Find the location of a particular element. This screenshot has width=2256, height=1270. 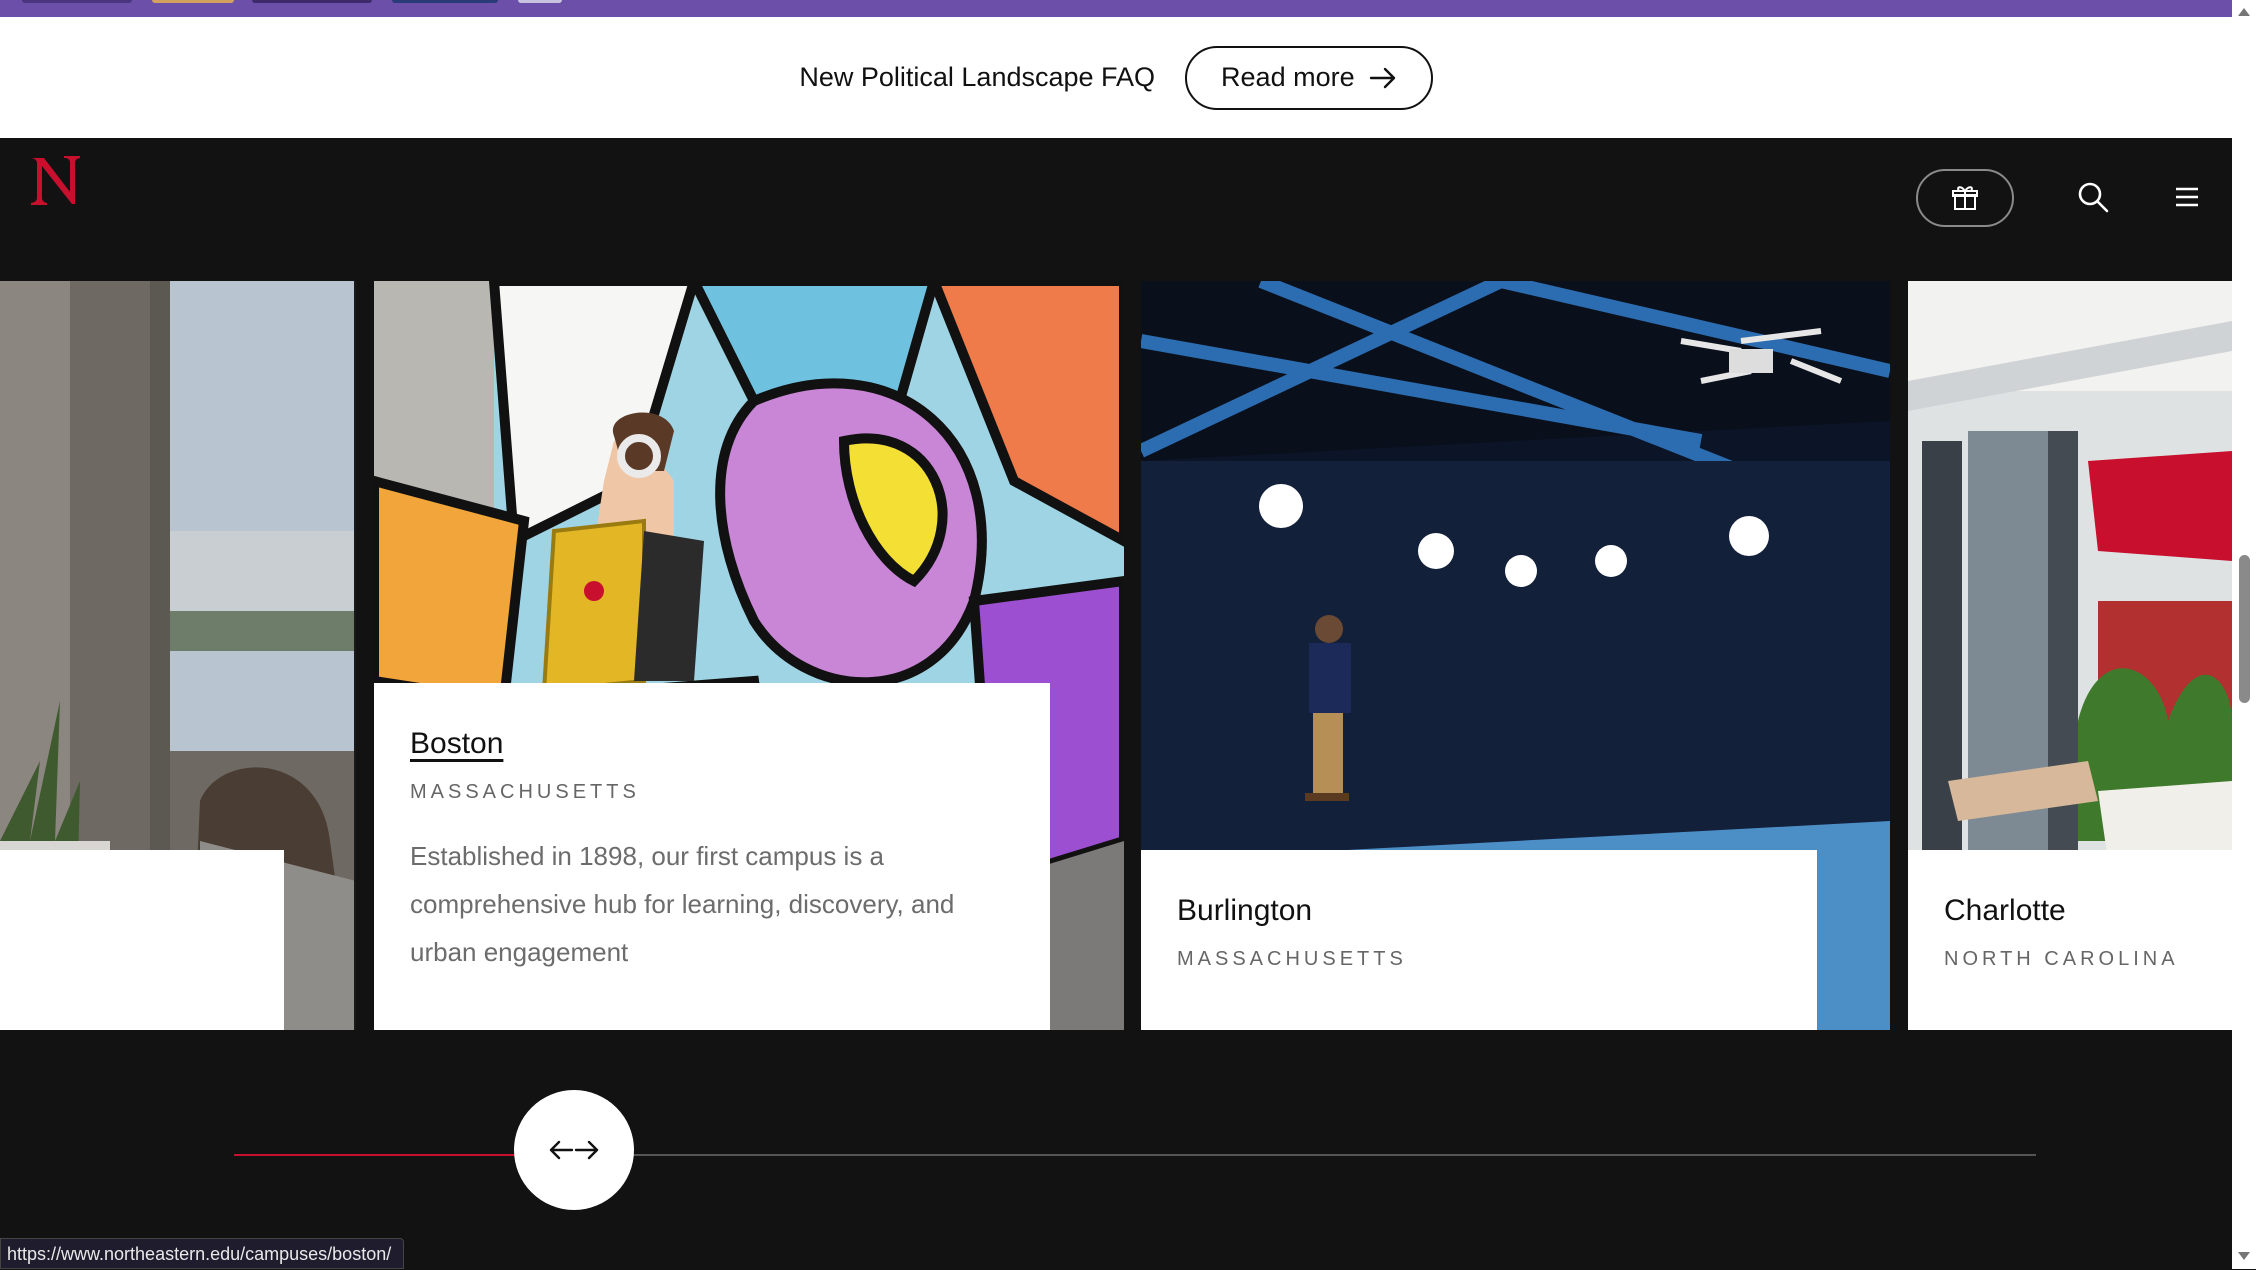

northeastern-logo is located at coordinates (56, 180).